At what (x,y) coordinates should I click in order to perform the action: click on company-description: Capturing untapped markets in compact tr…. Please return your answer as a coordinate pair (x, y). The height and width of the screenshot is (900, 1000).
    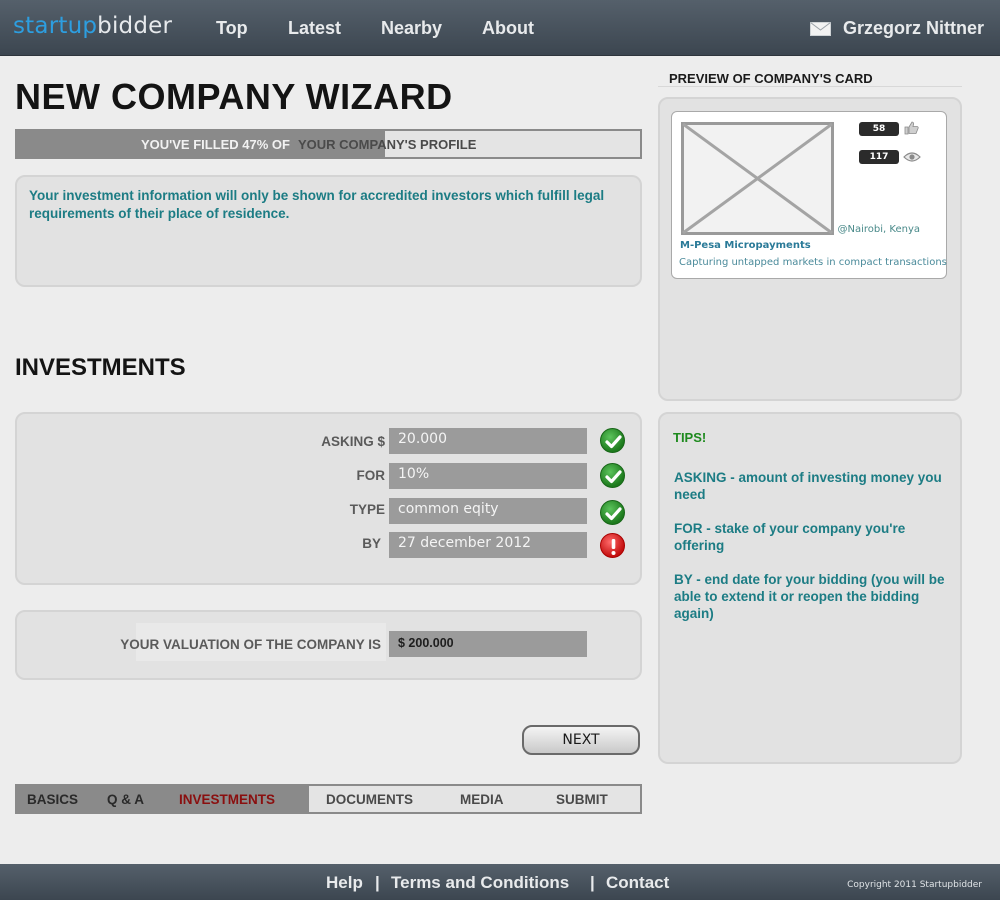
    Looking at the image, I should click on (813, 262).